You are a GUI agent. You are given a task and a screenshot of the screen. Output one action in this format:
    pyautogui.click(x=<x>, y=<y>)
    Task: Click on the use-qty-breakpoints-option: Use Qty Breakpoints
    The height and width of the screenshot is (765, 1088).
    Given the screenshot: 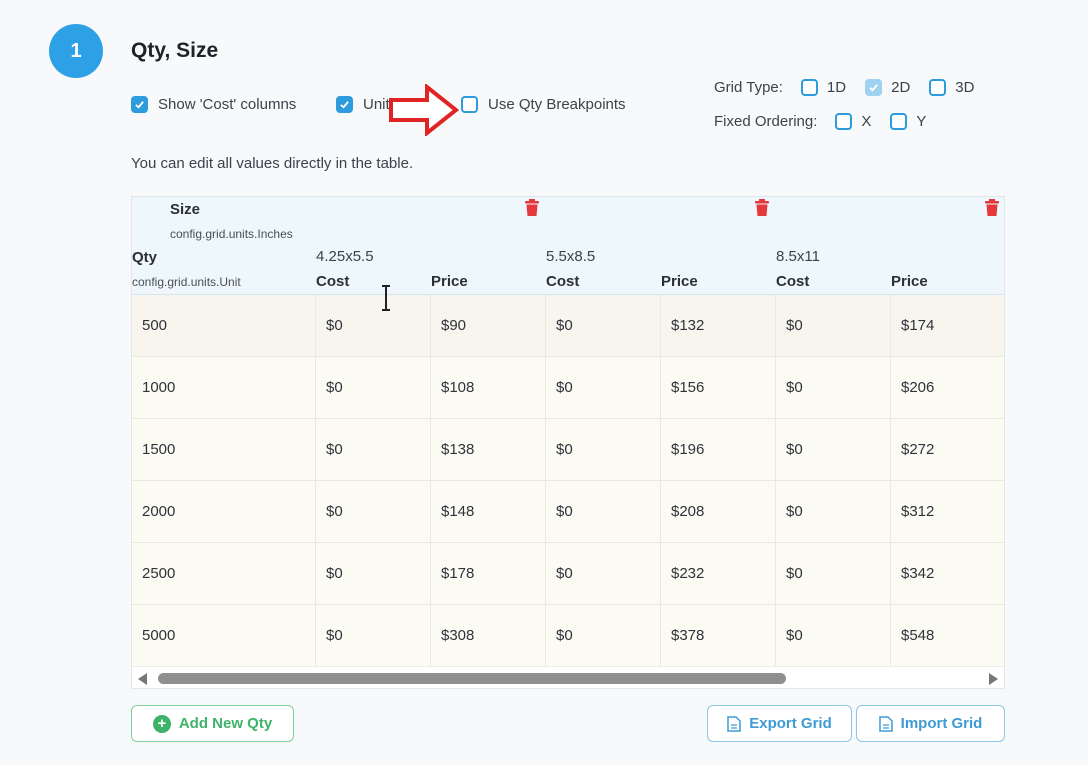 What is the action you would take?
    pyautogui.click(x=543, y=104)
    